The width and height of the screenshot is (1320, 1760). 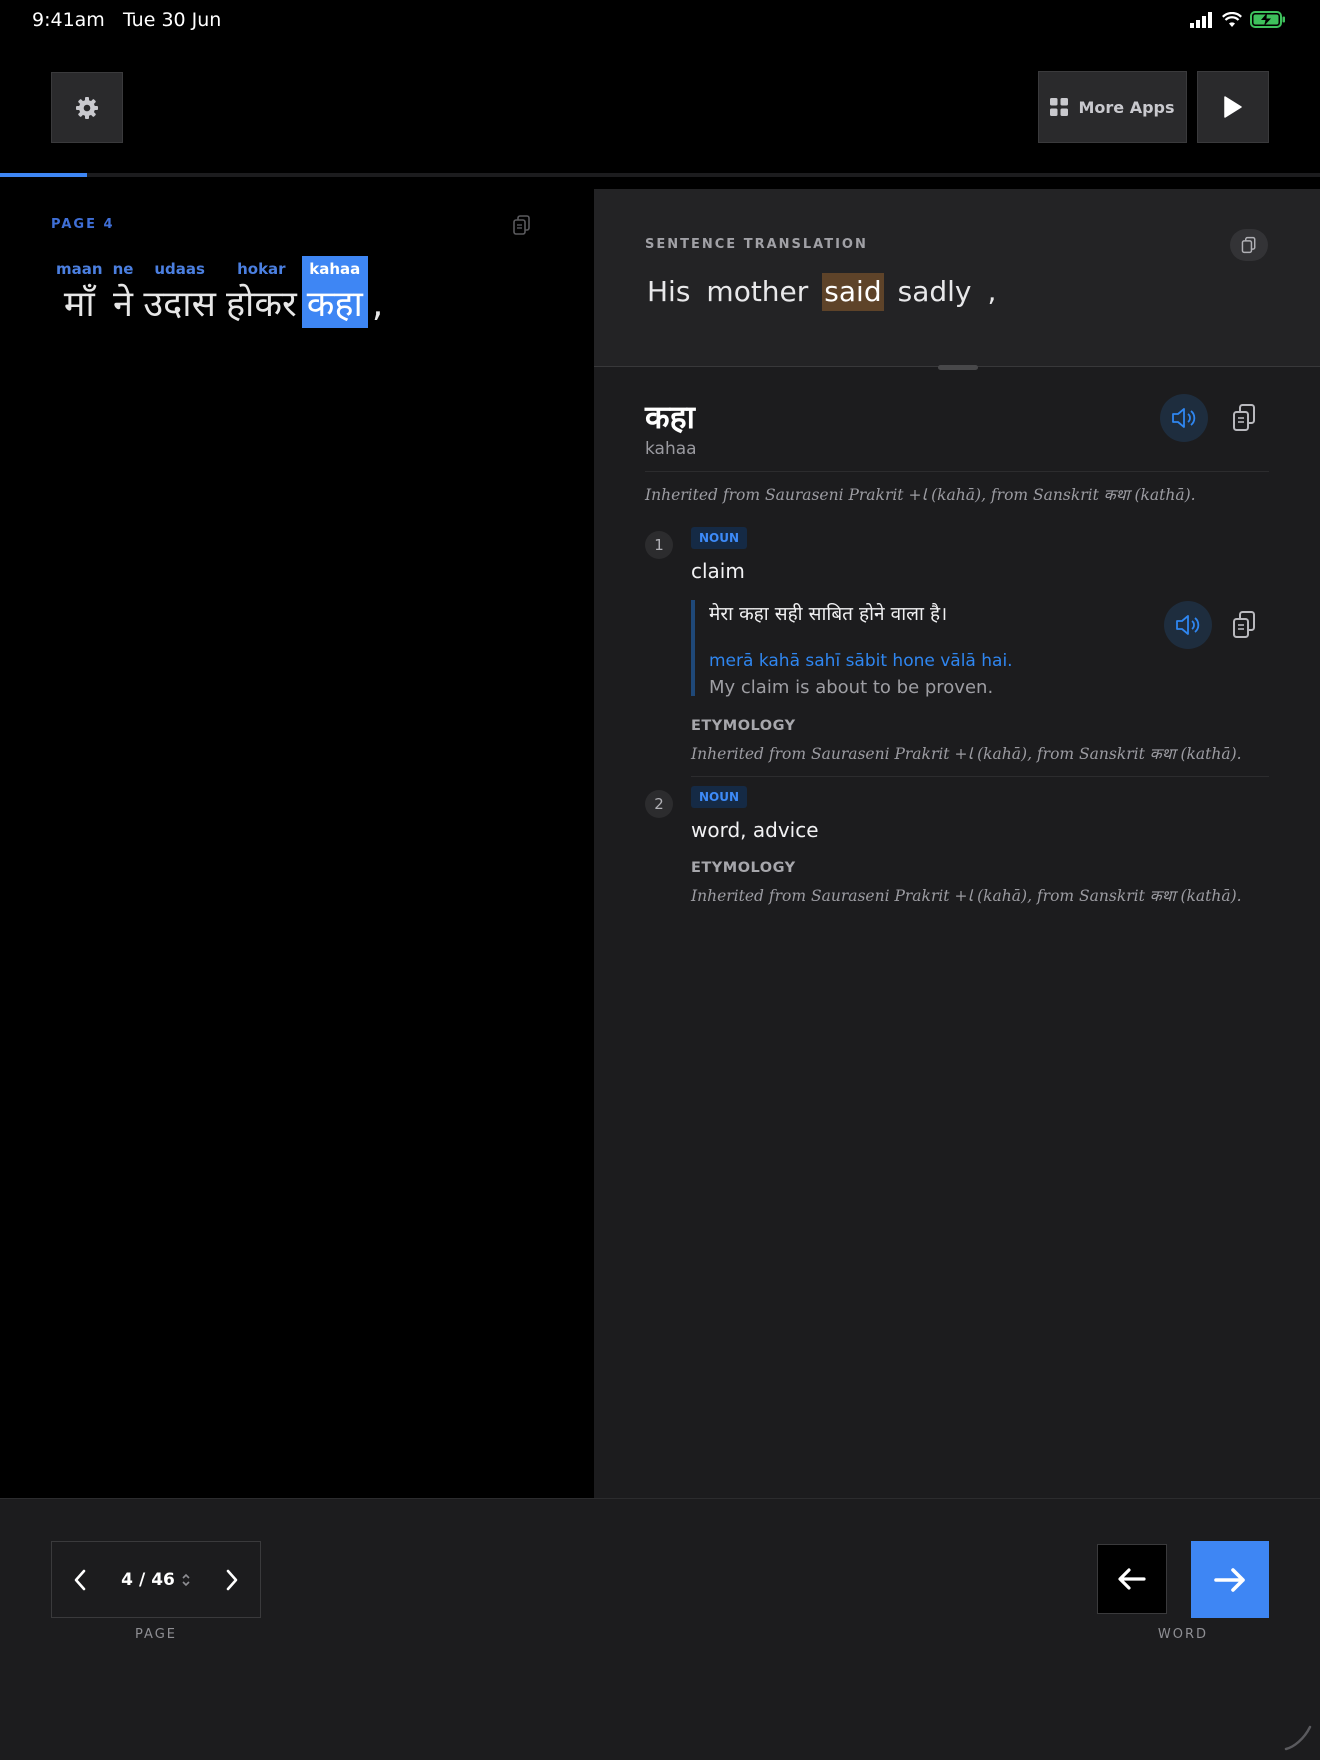 What do you see at coordinates (334, 304) in the screenshot?
I see `word-devanagari: कहा` at bounding box center [334, 304].